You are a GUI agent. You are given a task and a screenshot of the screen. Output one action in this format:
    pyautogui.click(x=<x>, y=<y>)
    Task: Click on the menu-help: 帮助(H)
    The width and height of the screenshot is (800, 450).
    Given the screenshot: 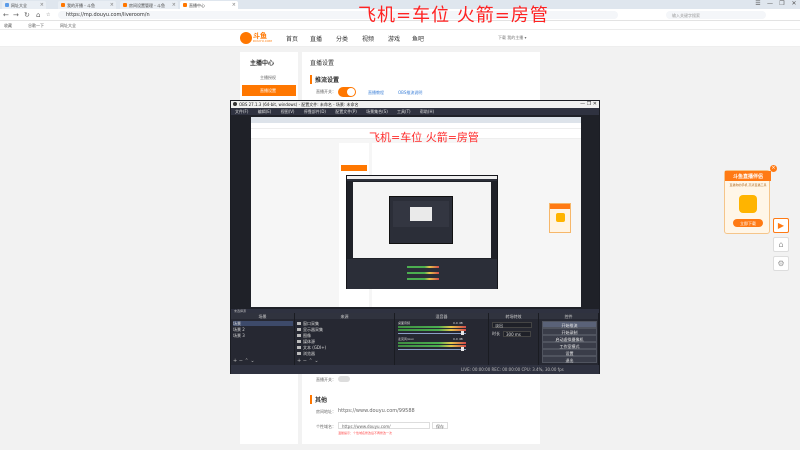 What is the action you would take?
    pyautogui.click(x=427, y=111)
    